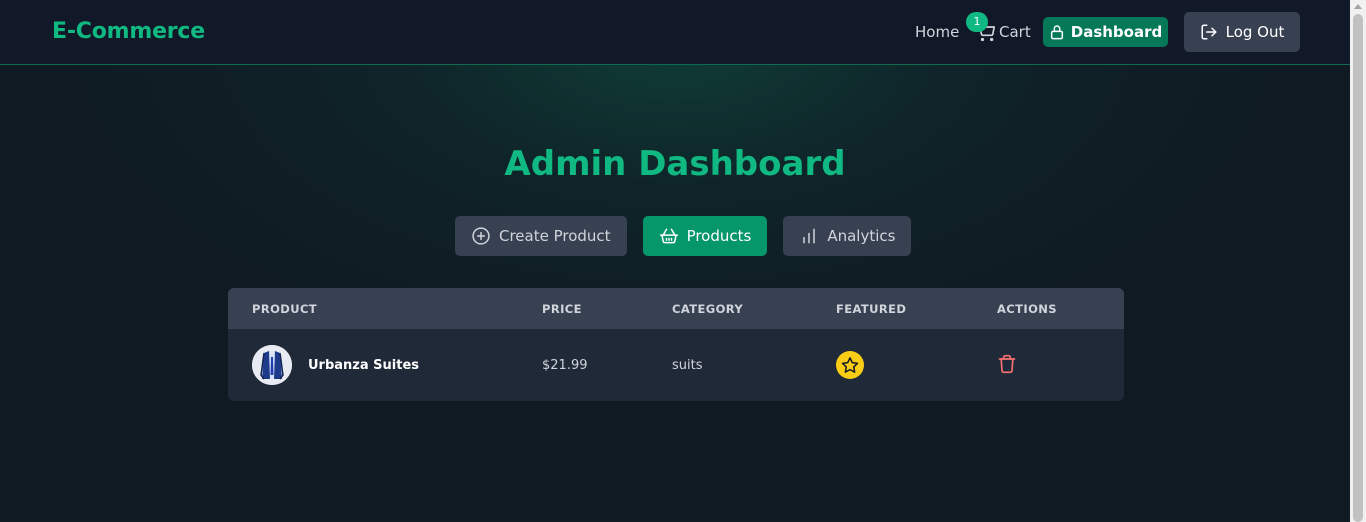 The width and height of the screenshot is (1366, 522). What do you see at coordinates (481, 236) in the screenshot?
I see `plus-circle-icon` at bounding box center [481, 236].